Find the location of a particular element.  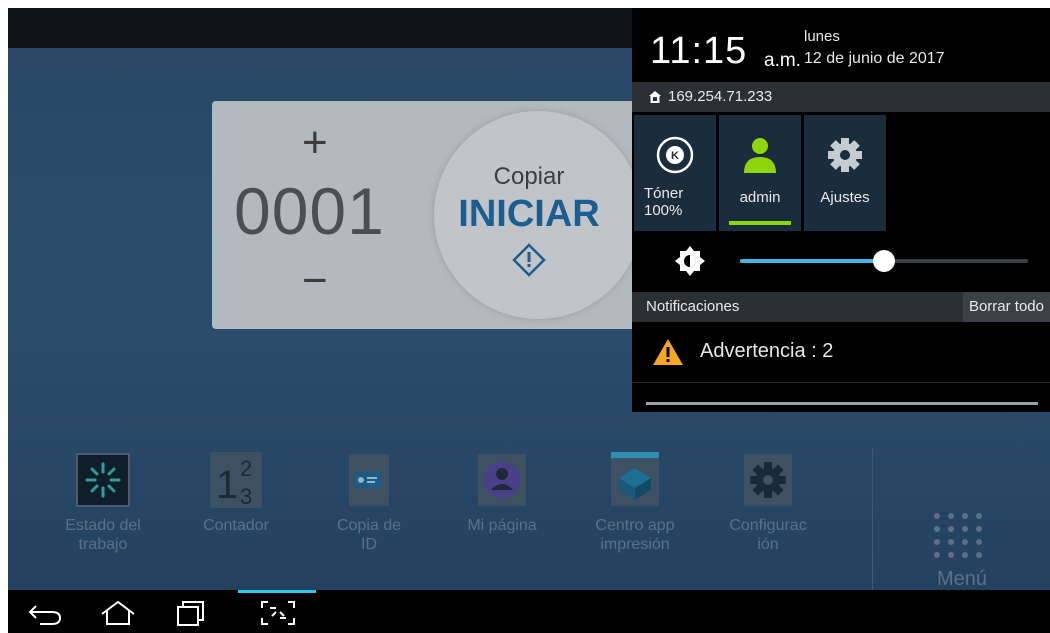

user-icon is located at coordinates (760, 155).